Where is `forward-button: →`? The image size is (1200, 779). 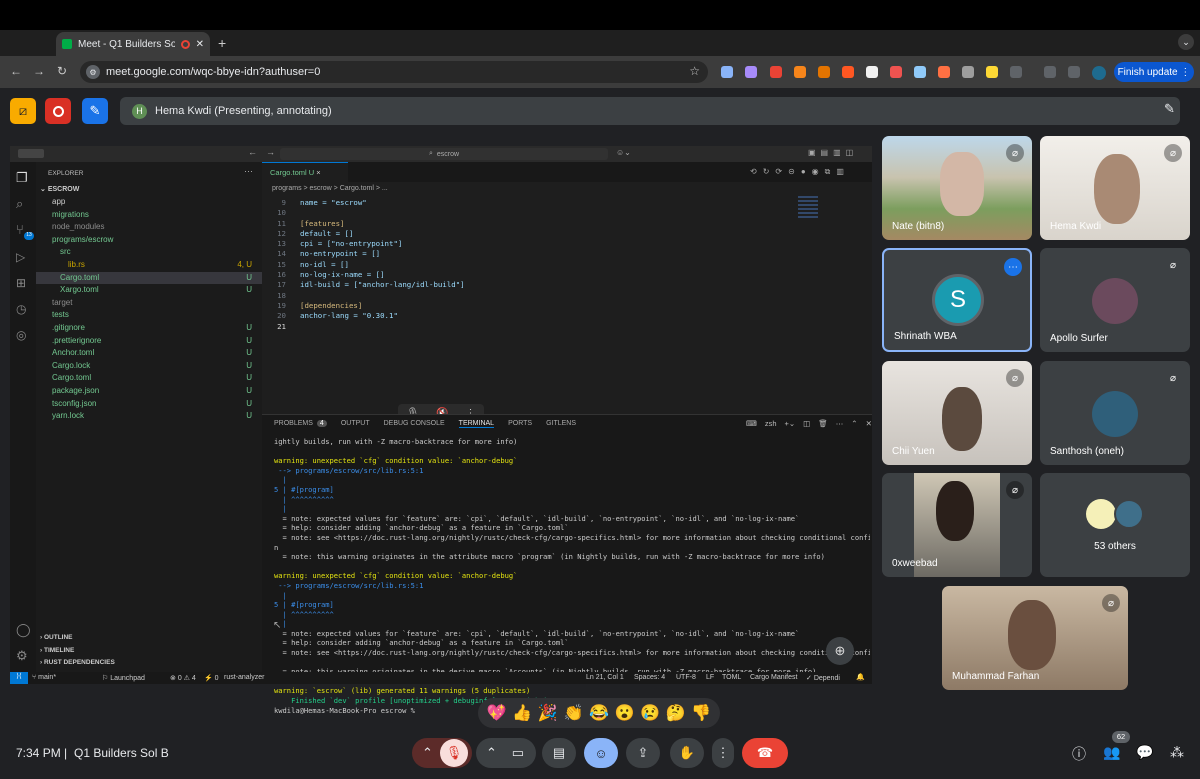
forward-button: → is located at coordinates (39, 71).